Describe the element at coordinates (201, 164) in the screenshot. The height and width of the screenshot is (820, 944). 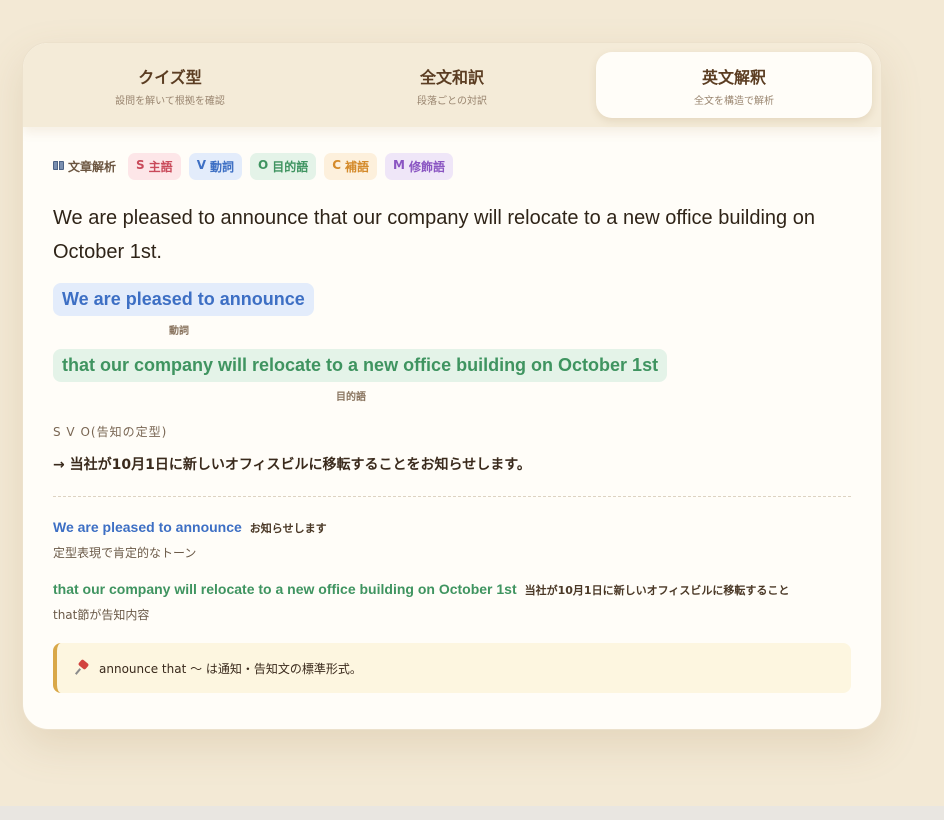
I see `chip-key: V` at that location.